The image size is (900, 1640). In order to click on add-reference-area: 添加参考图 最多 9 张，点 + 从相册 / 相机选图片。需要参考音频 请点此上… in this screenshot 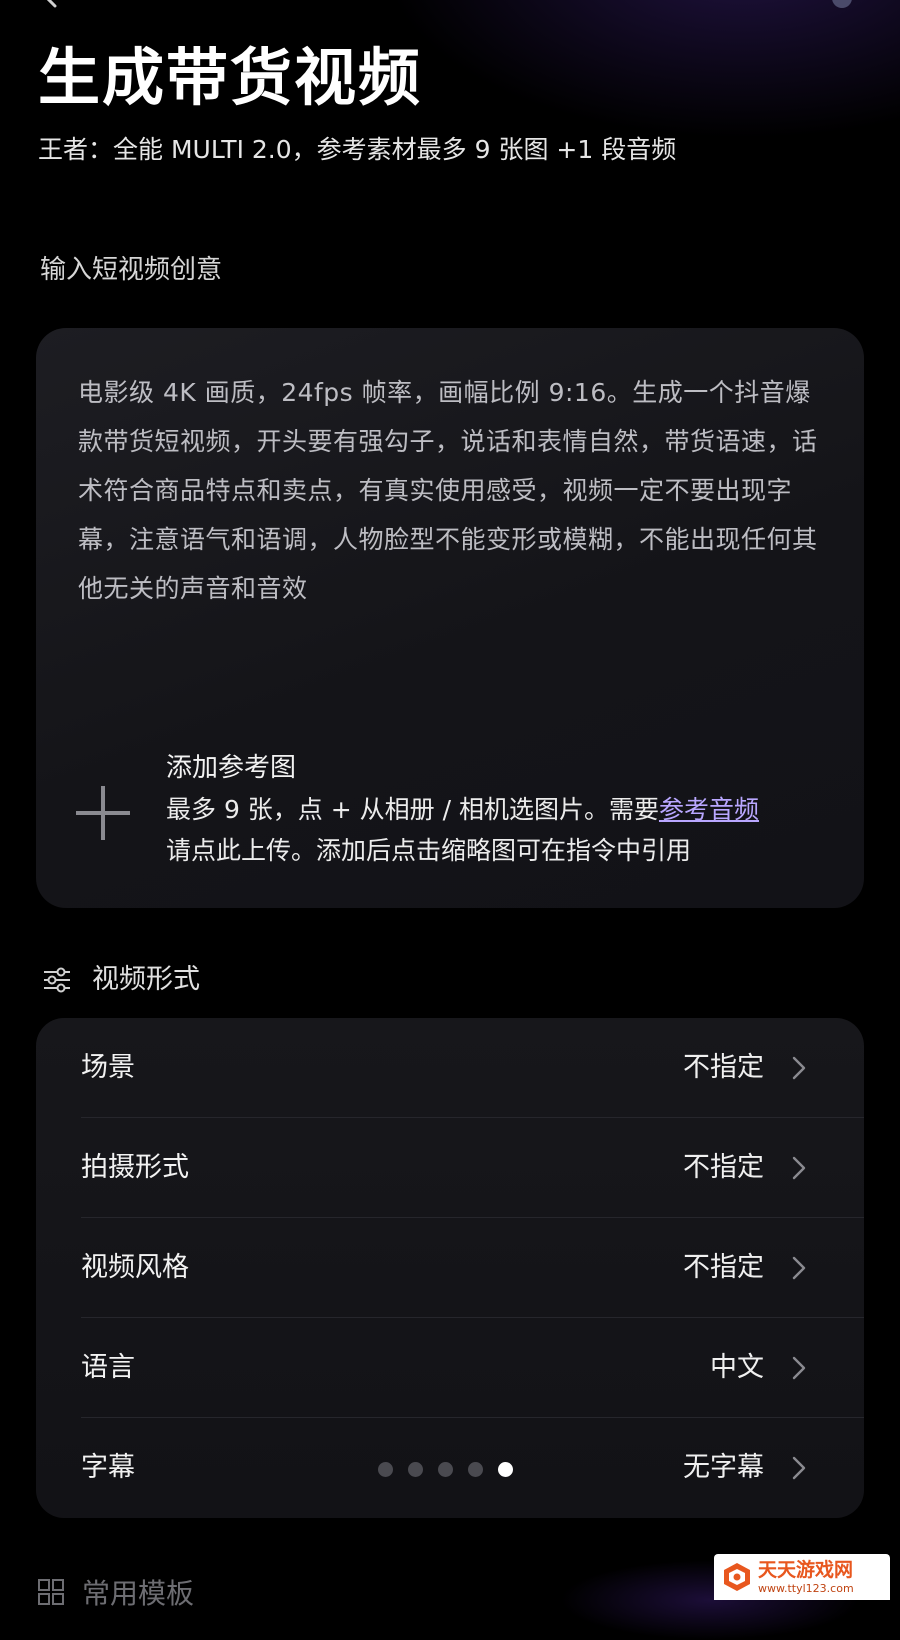, I will do `click(456, 813)`.